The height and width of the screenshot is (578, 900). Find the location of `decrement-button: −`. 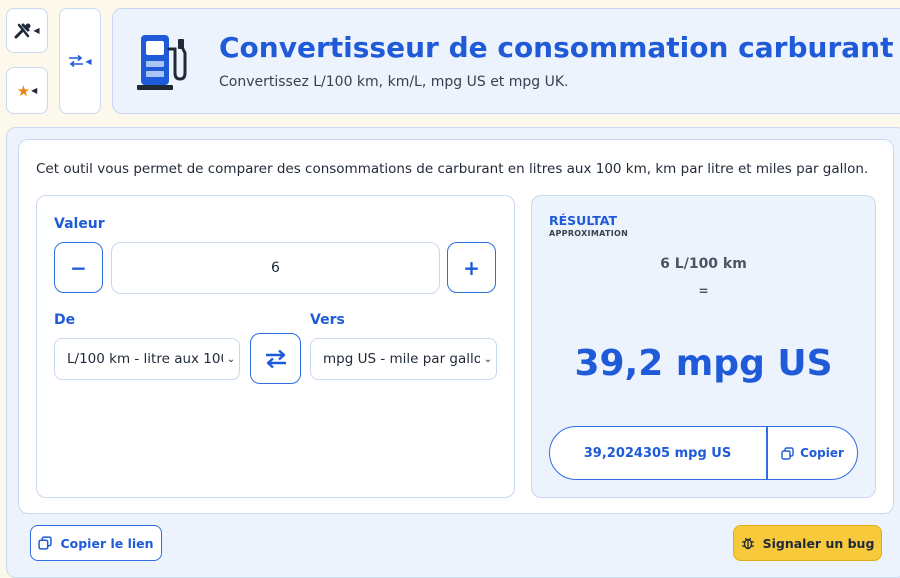

decrement-button: − is located at coordinates (78, 267).